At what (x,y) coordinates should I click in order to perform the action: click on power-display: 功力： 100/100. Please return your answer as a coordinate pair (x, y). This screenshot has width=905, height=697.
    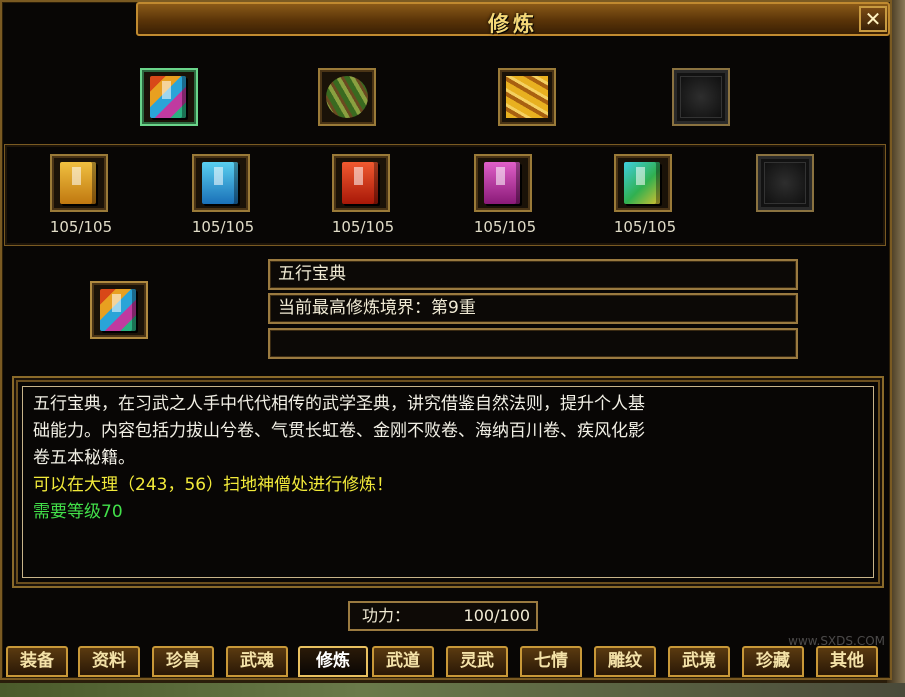
    Looking at the image, I should click on (443, 616).